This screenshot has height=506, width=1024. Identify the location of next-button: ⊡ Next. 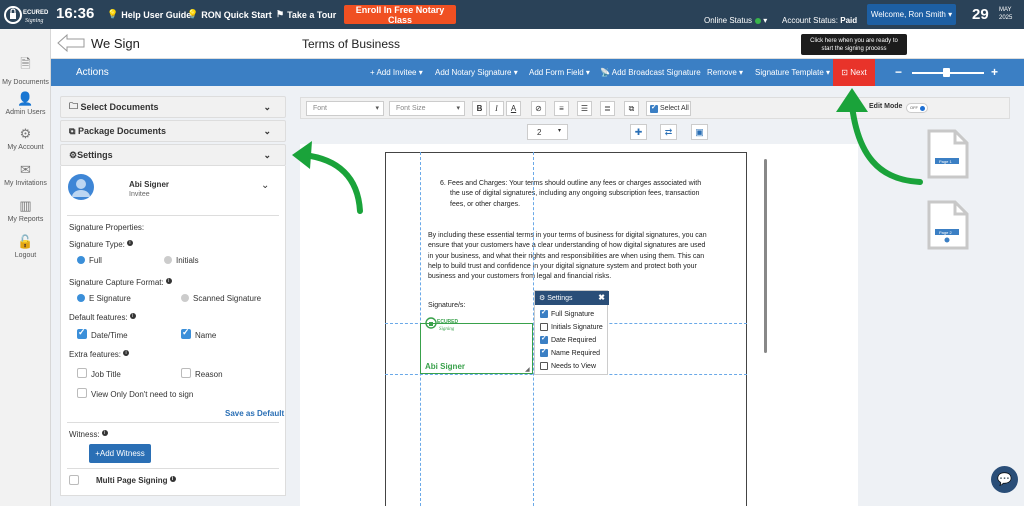
(854, 72).